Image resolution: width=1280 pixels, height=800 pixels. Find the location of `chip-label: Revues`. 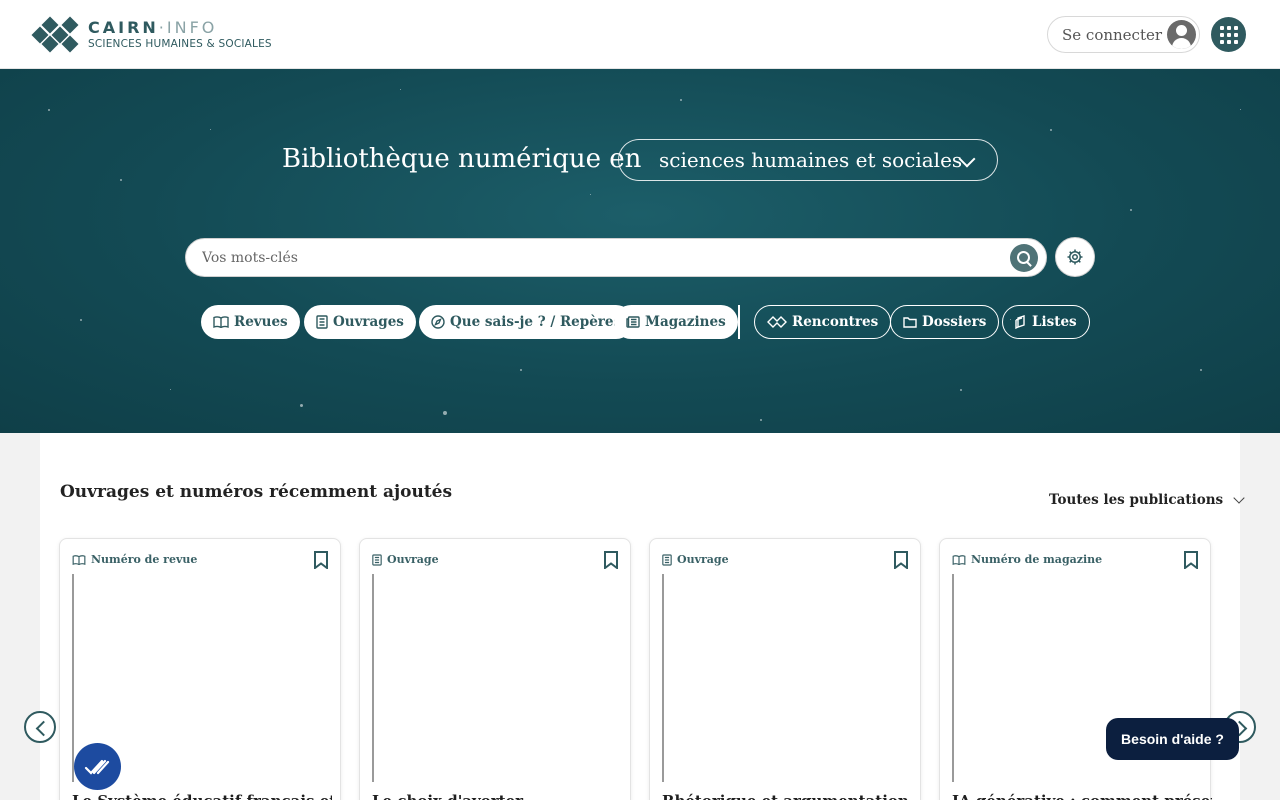

chip-label: Revues is located at coordinates (261, 322).